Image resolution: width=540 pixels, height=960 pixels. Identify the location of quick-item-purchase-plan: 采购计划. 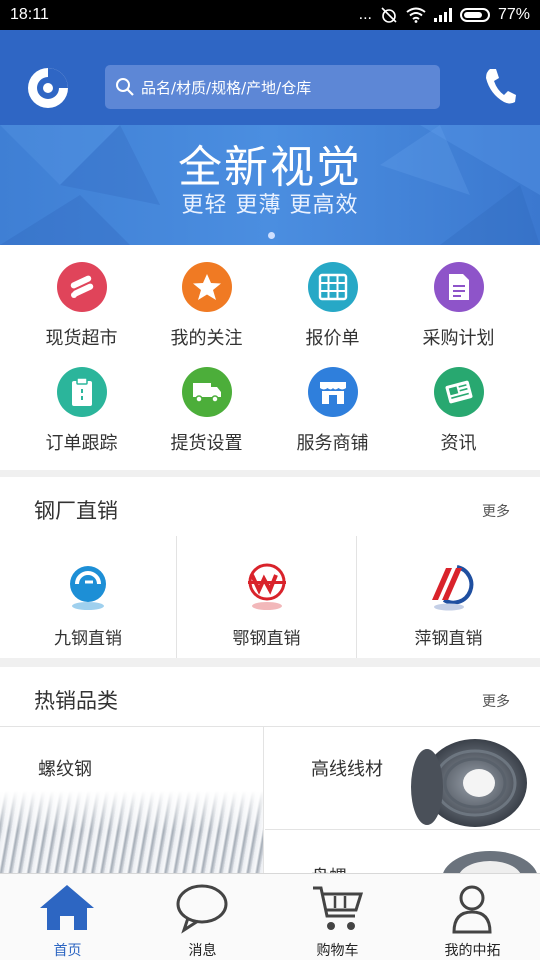
(458, 297).